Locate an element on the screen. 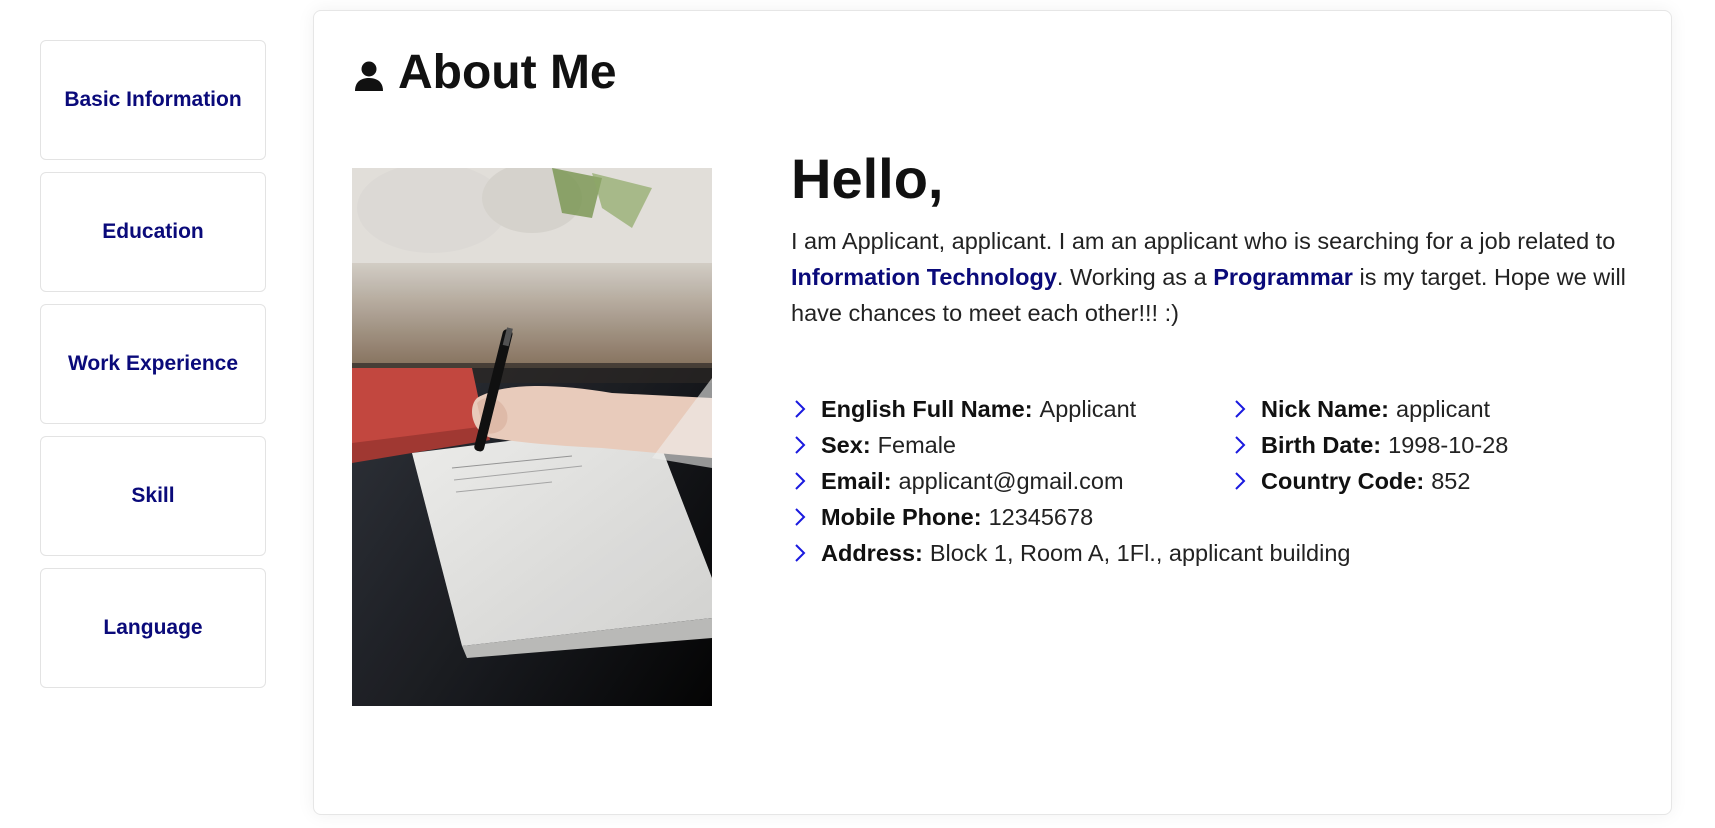 This screenshot has height=828, width=1715. sidebar-item-label: Language is located at coordinates (153, 627).